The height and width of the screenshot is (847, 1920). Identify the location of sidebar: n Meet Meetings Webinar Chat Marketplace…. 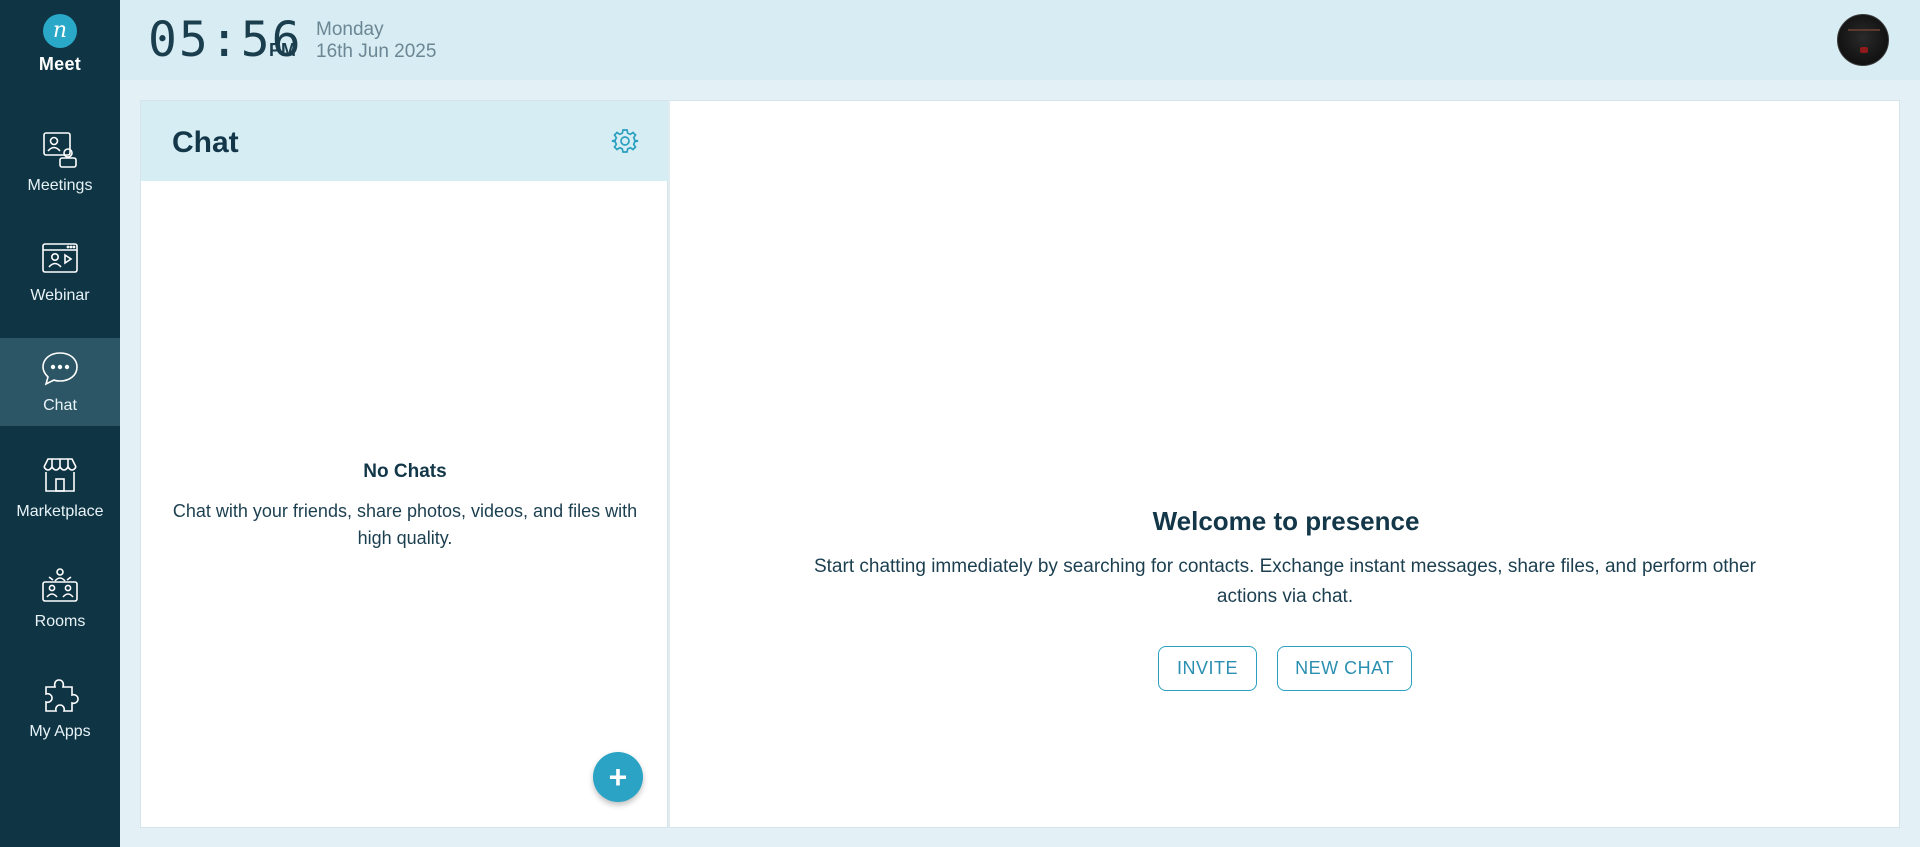
(60, 423).